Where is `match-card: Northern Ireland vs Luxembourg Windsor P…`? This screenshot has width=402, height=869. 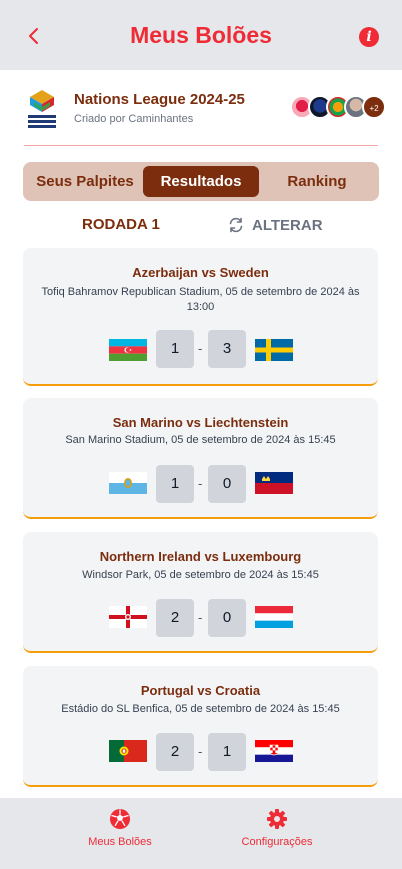 match-card: Northern Ireland vs Luxembourg Windsor P… is located at coordinates (200, 592).